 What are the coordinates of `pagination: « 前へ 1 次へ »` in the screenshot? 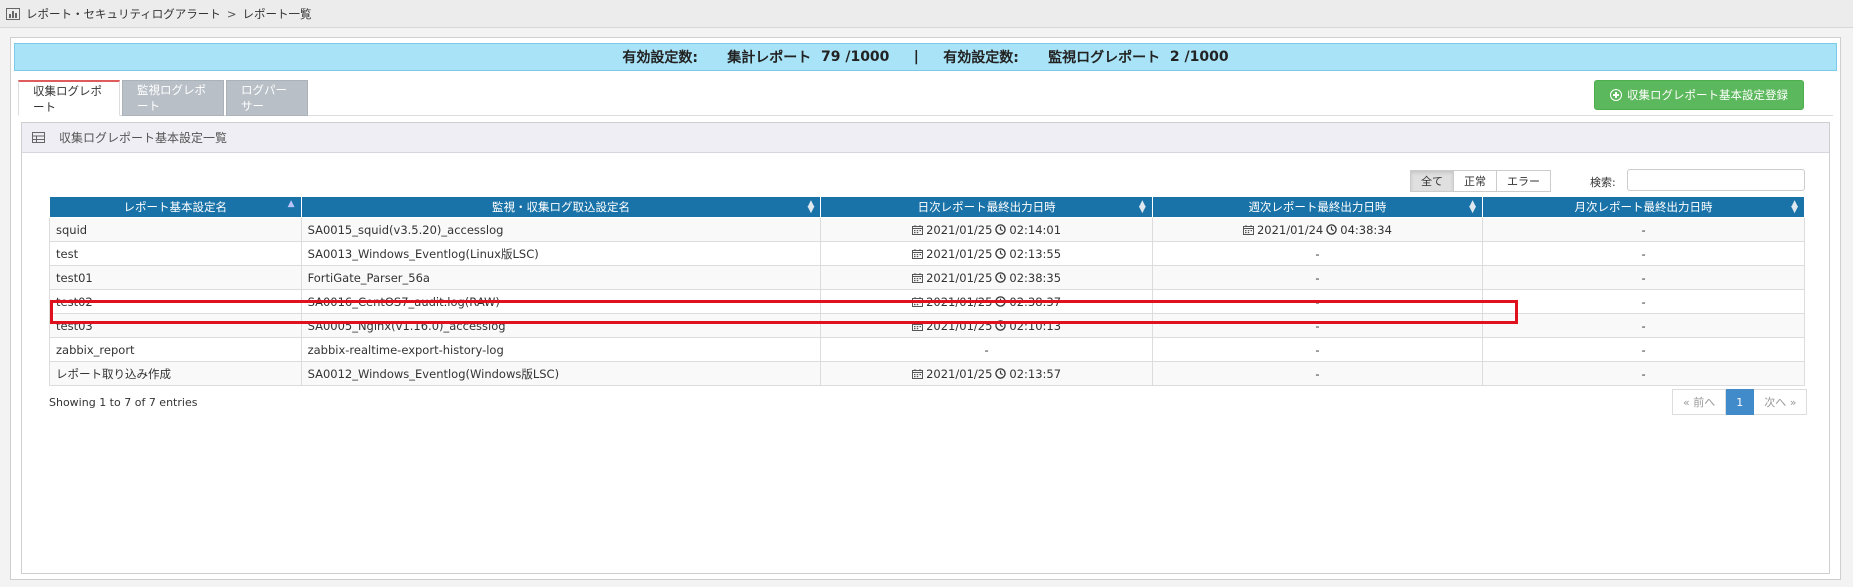 It's located at (1740, 402).